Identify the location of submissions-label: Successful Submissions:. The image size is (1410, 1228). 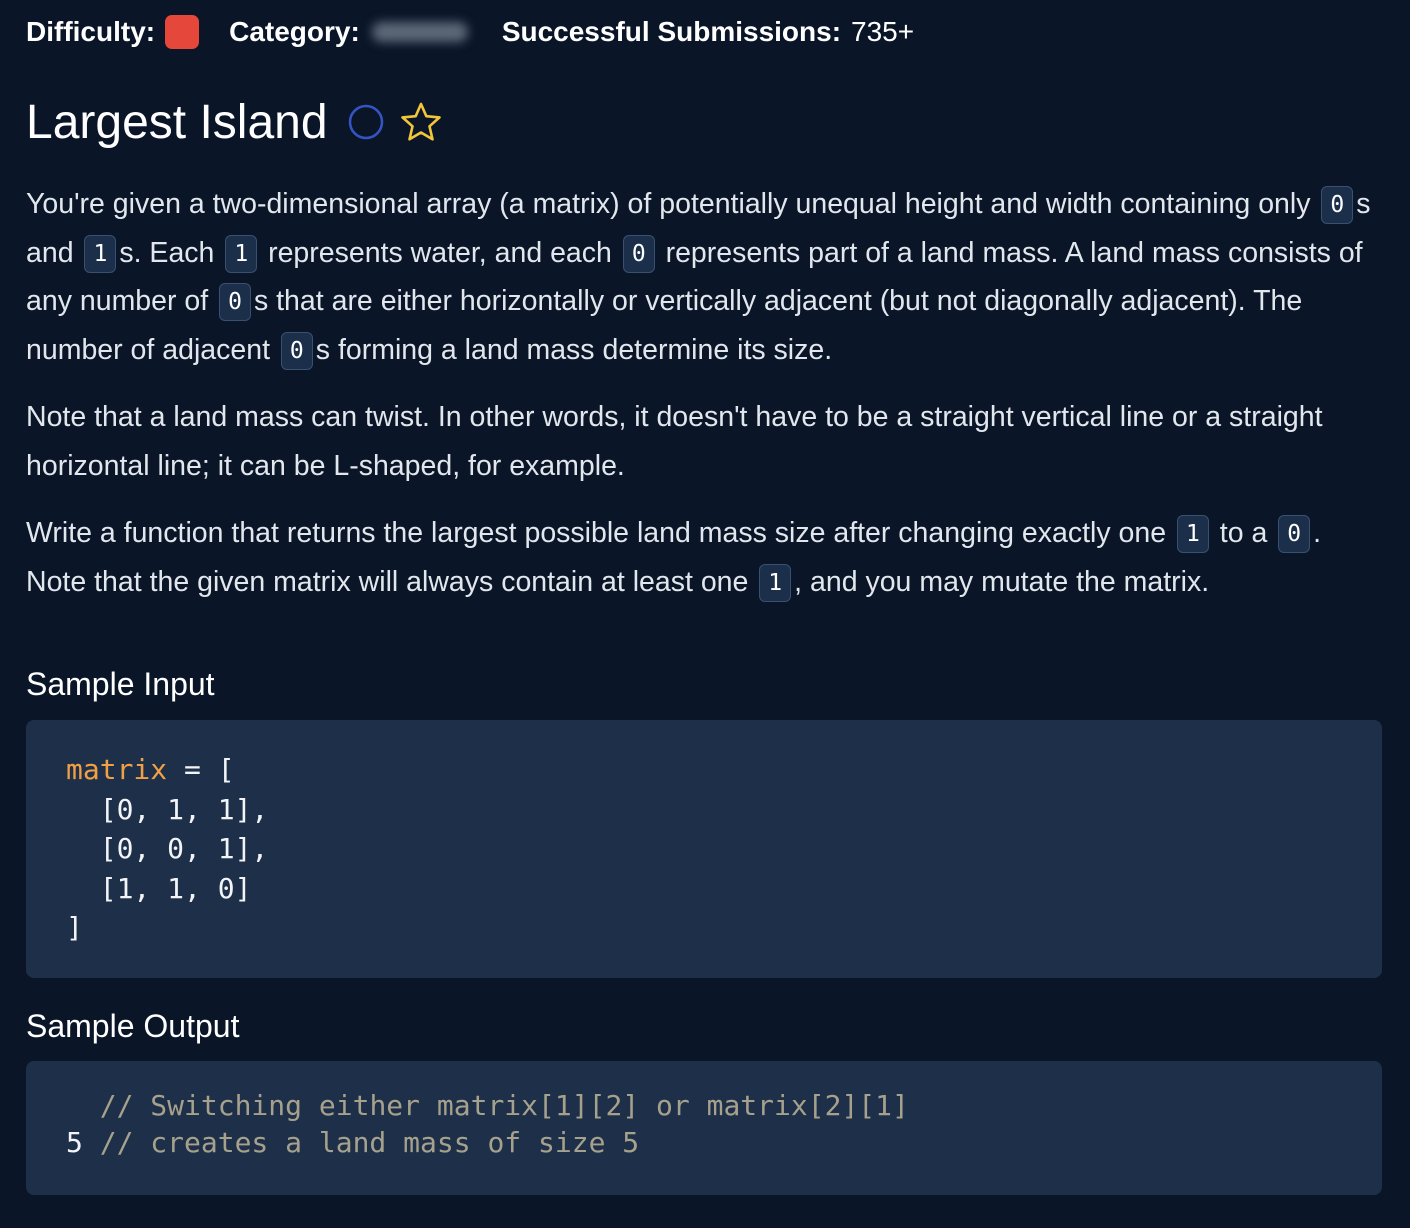
(671, 31).